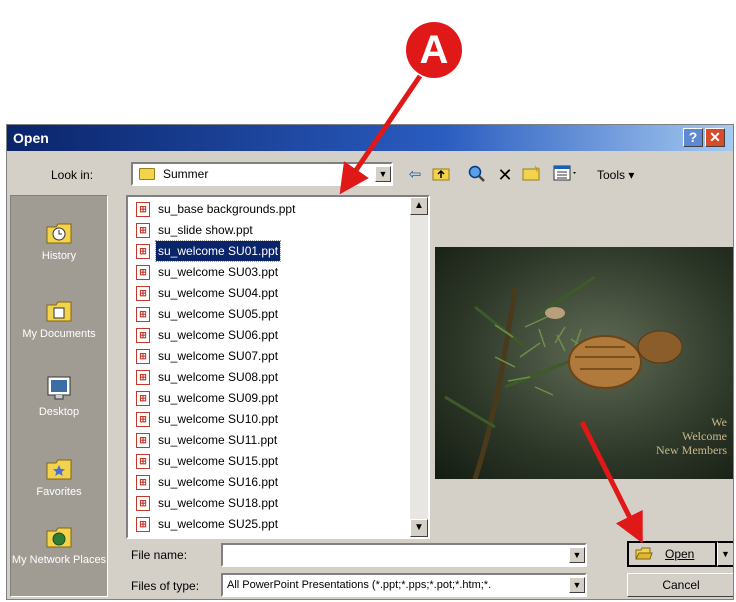 This screenshot has width=736, height=602. I want to click on place-label: My Network Places, so click(59, 560).